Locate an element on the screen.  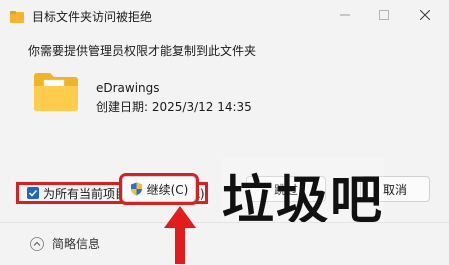
minimize-button is located at coordinates (345, 15).